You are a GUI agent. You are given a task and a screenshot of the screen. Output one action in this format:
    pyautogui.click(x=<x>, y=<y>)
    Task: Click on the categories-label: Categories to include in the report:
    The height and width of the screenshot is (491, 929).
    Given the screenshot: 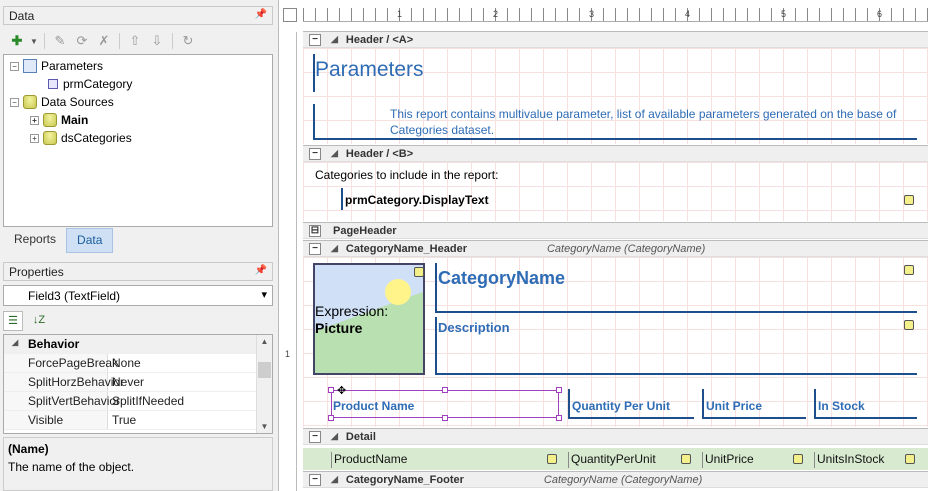 What is the action you would take?
    pyautogui.click(x=406, y=175)
    